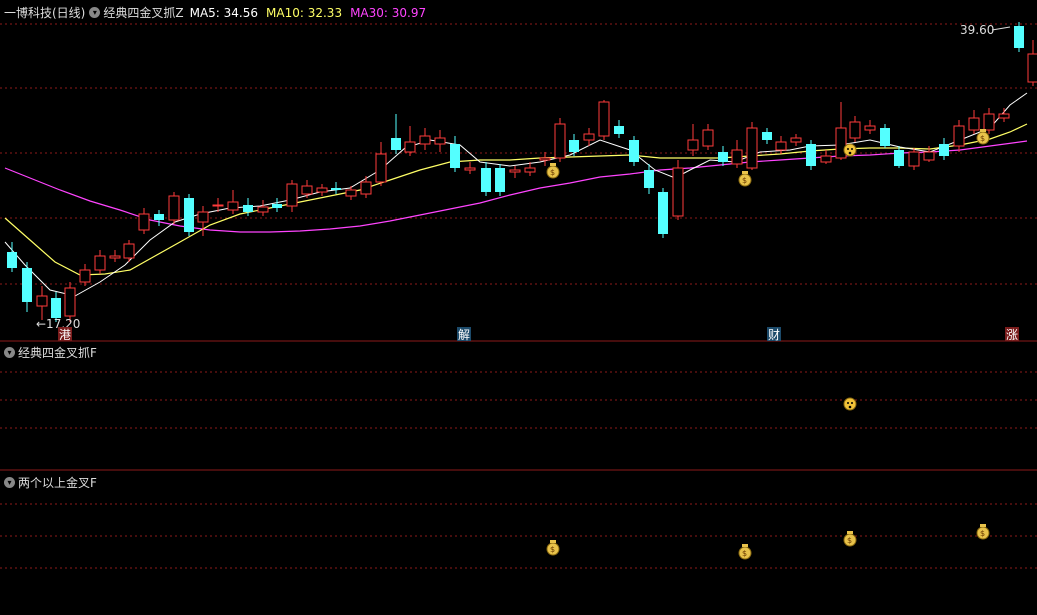 The width and height of the screenshot is (1037, 615). I want to click on event-markers: 港 解 财 涨, so click(538, 334).